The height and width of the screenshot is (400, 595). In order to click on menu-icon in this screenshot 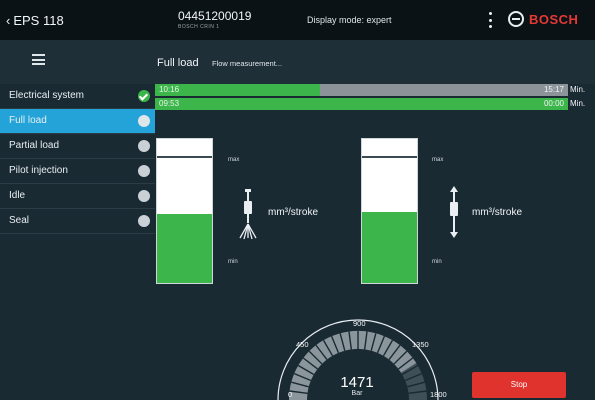, I will do `click(38, 59)`.